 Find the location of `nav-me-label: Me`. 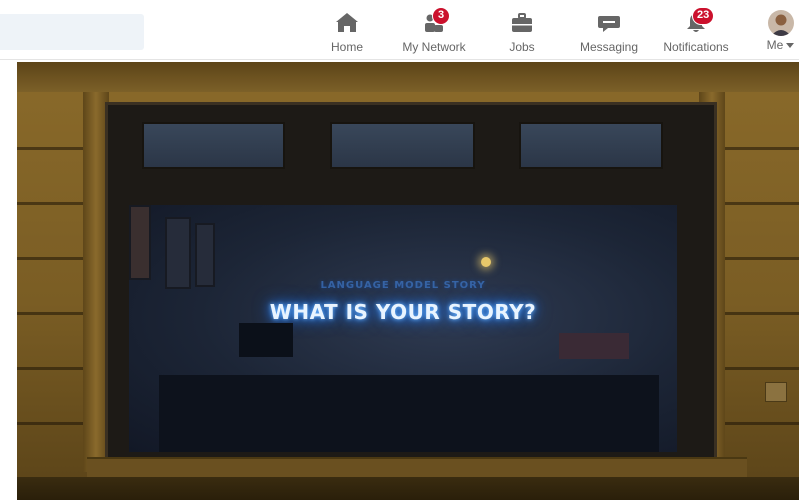

nav-me-label: Me is located at coordinates (781, 45).